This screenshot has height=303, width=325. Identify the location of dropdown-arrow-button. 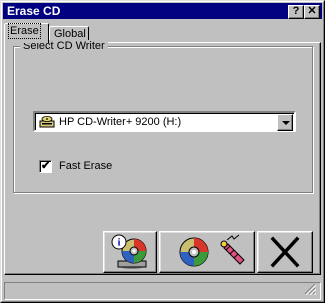
(285, 122).